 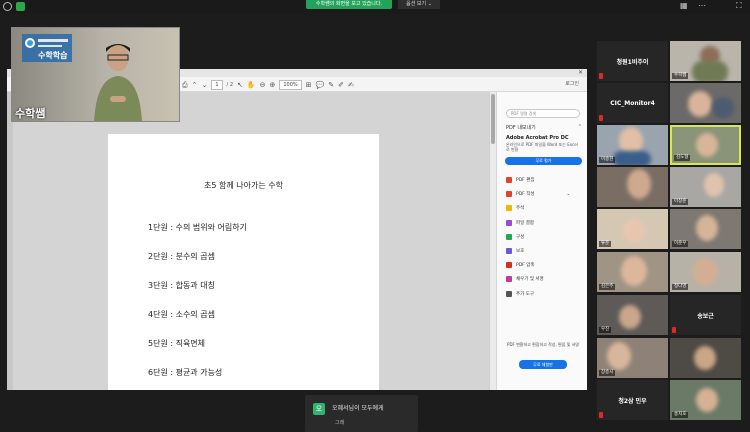 I want to click on participant-tile: 청2삼 민우, so click(x=632, y=400).